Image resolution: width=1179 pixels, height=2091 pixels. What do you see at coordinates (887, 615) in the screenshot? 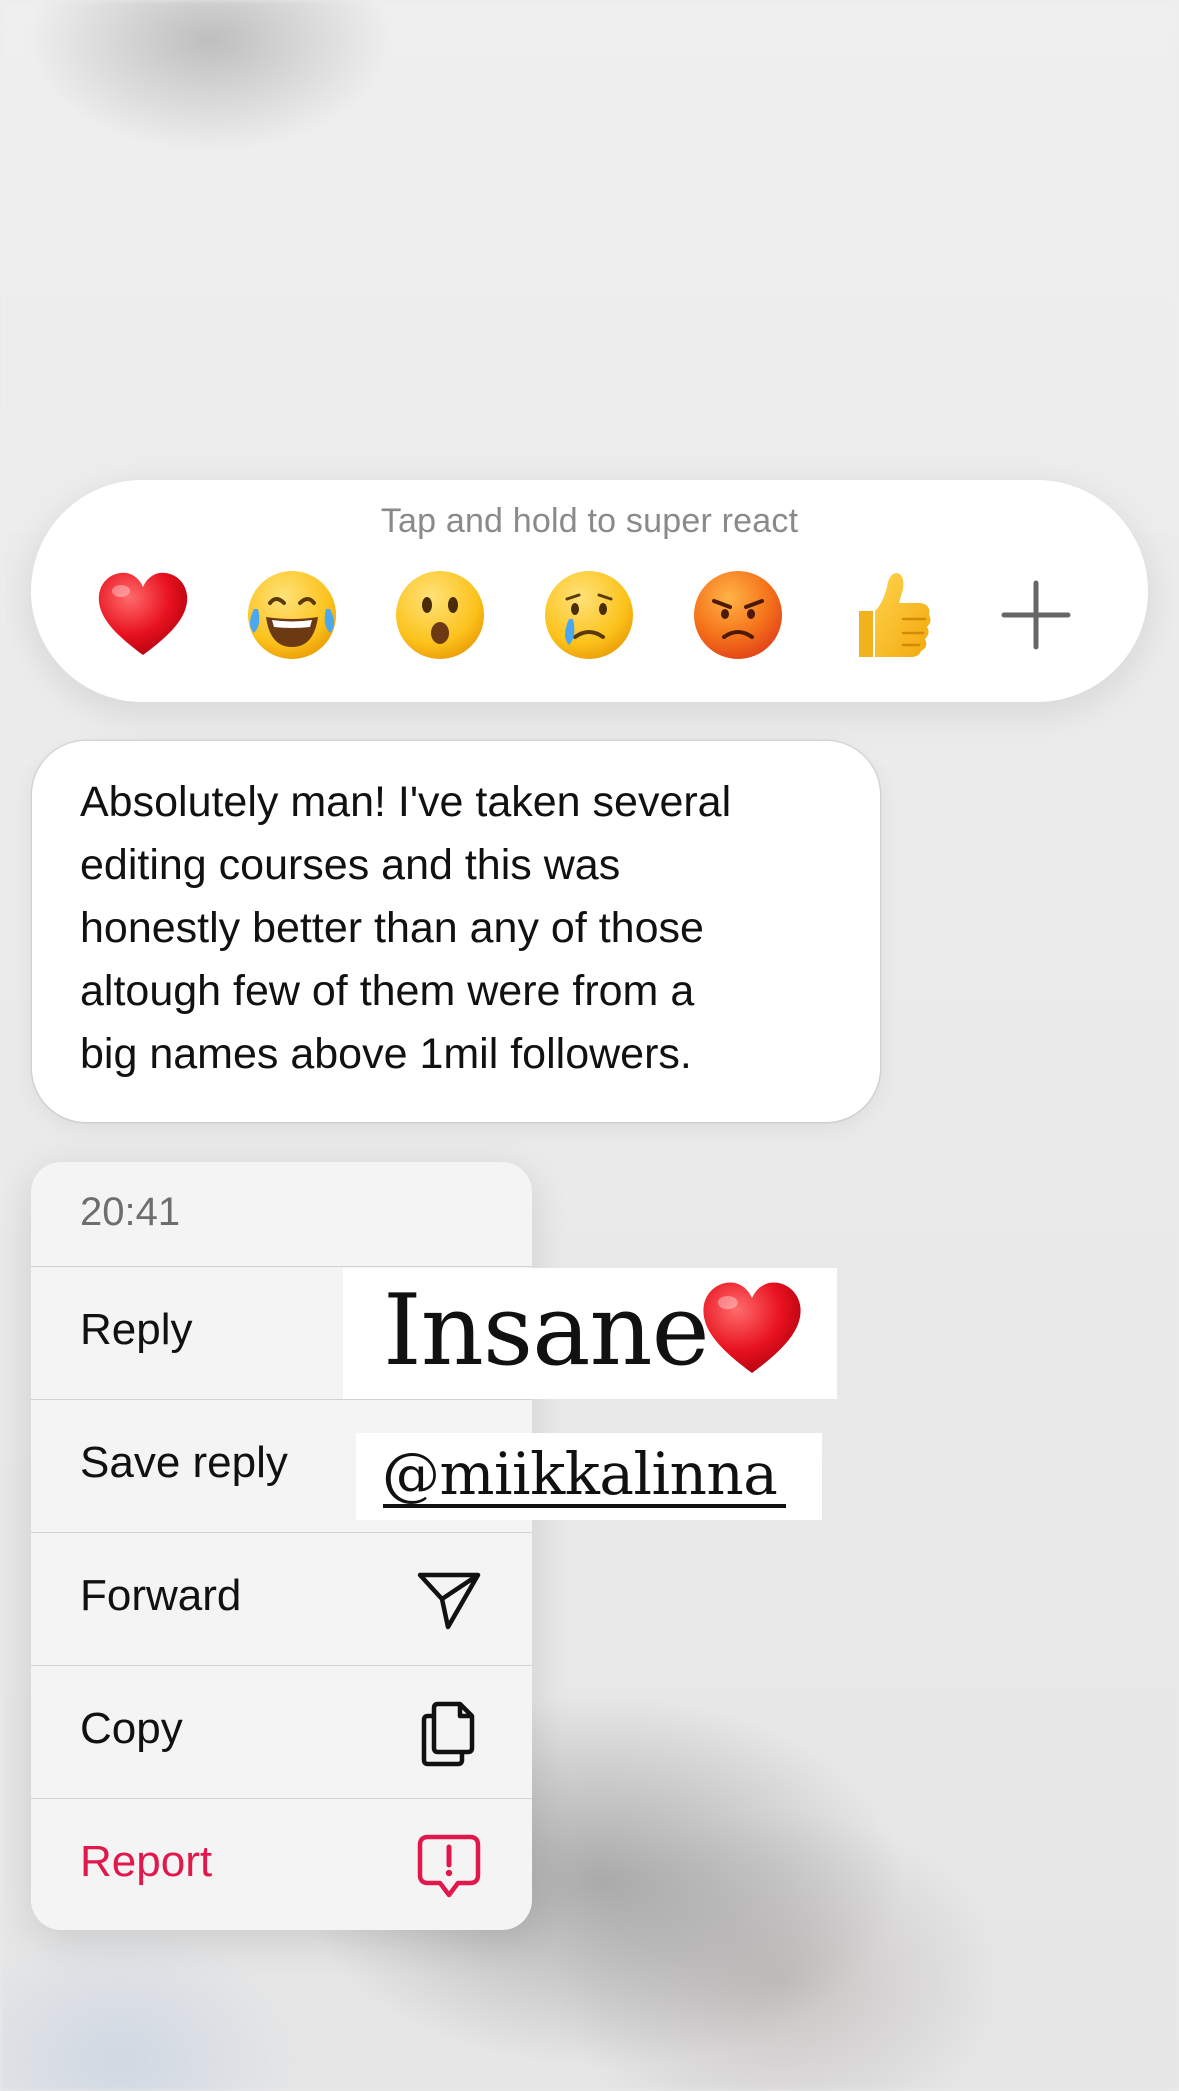
I see `thumbs-up-emoji` at bounding box center [887, 615].